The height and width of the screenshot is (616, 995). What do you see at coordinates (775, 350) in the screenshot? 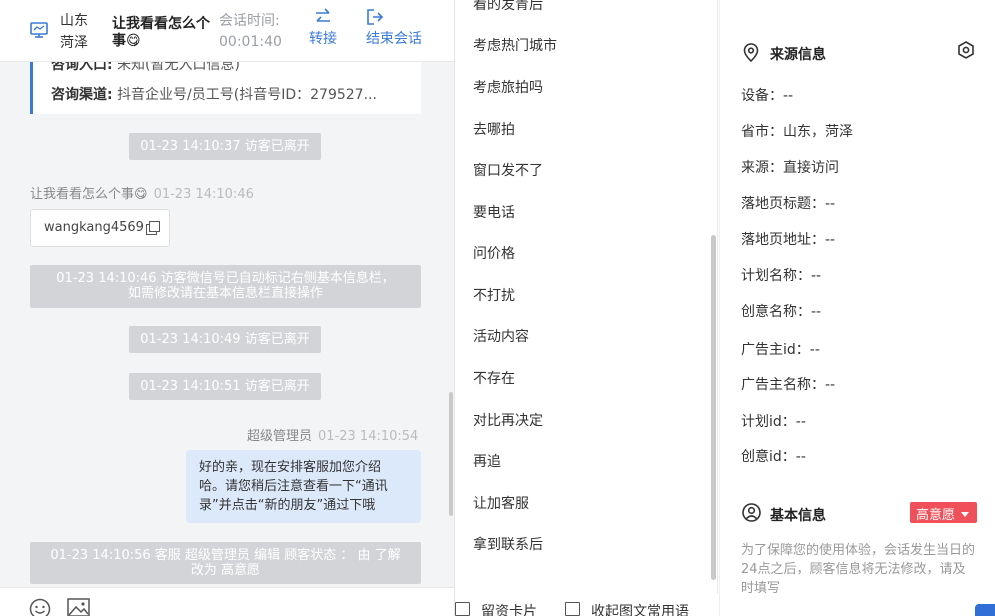
I see `field-label: 广告主id：` at bounding box center [775, 350].